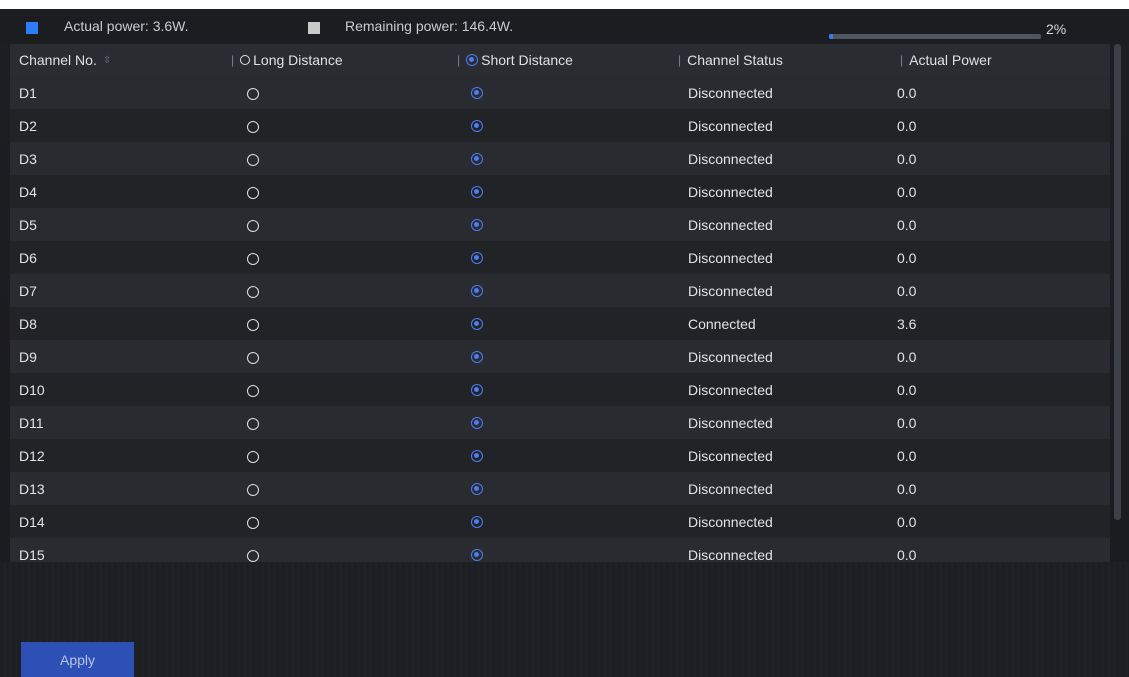  Describe the element at coordinates (32, 390) in the screenshot. I see `channel-no-cell: D10` at that location.